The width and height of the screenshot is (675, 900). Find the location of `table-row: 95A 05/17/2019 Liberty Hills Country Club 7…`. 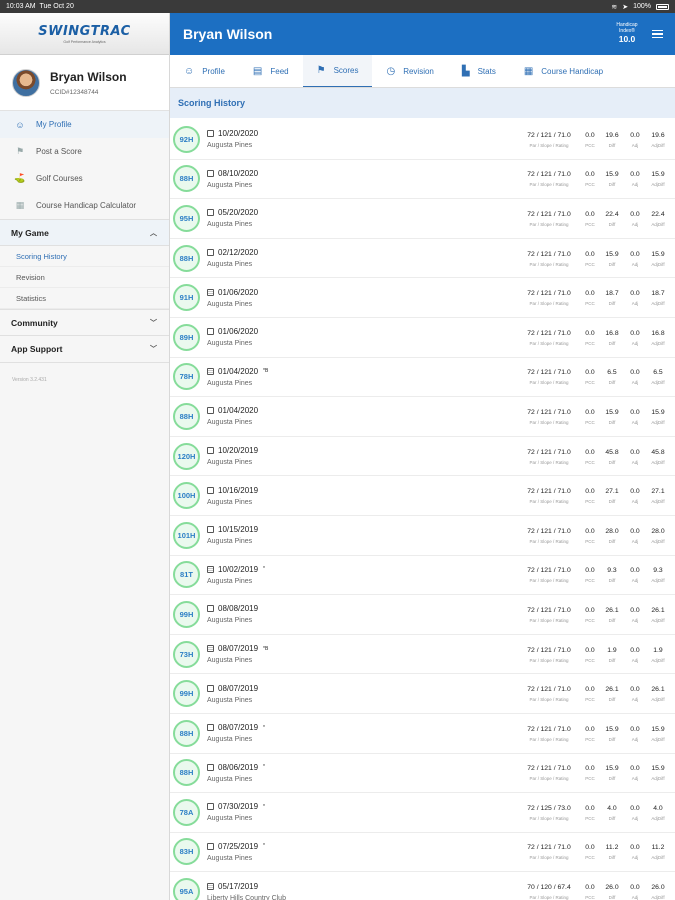

table-row: 95A 05/17/2019 Liberty Hills Country Club 7… is located at coordinates (422, 886).